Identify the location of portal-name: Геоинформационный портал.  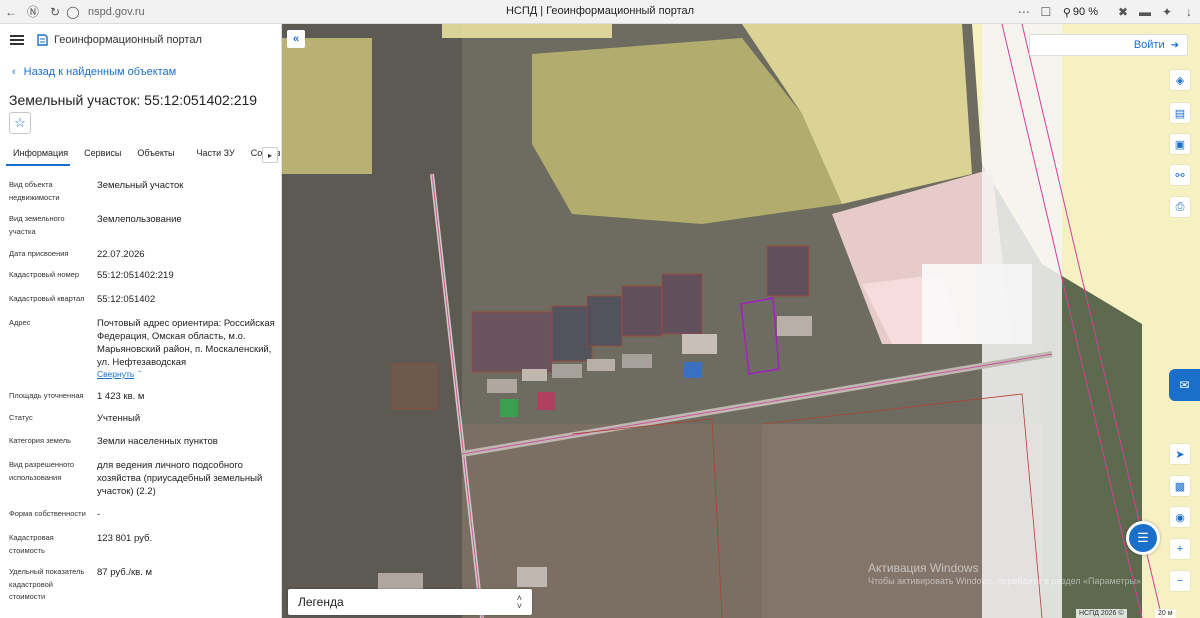
(128, 40).